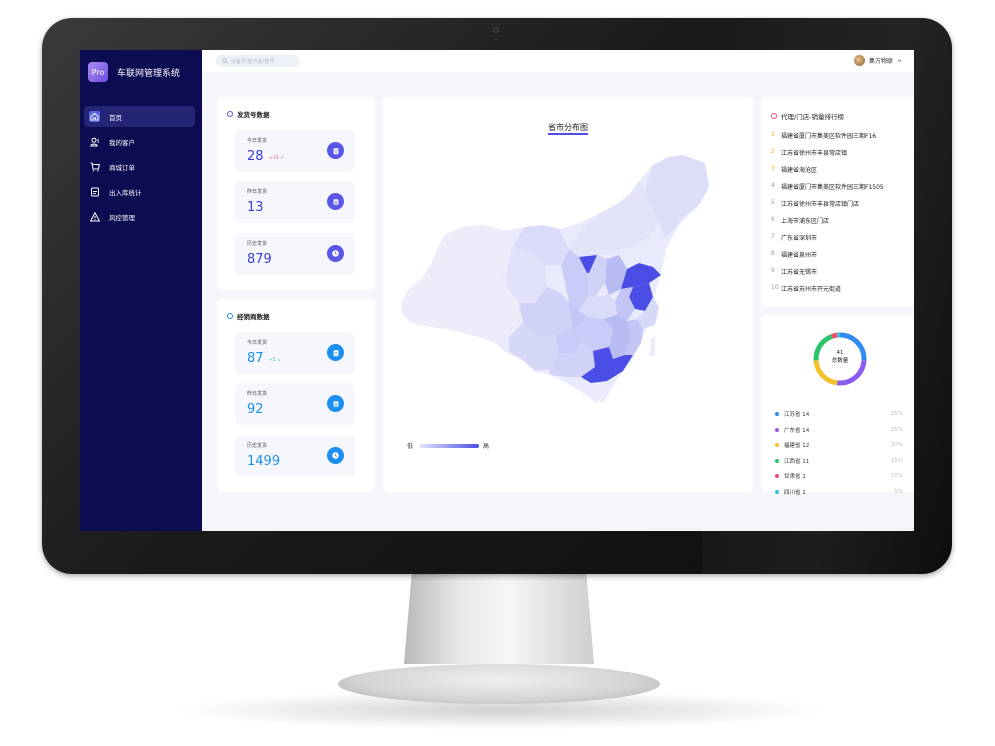 The width and height of the screenshot is (995, 746). What do you see at coordinates (94, 166) in the screenshot?
I see `cart-icon` at bounding box center [94, 166].